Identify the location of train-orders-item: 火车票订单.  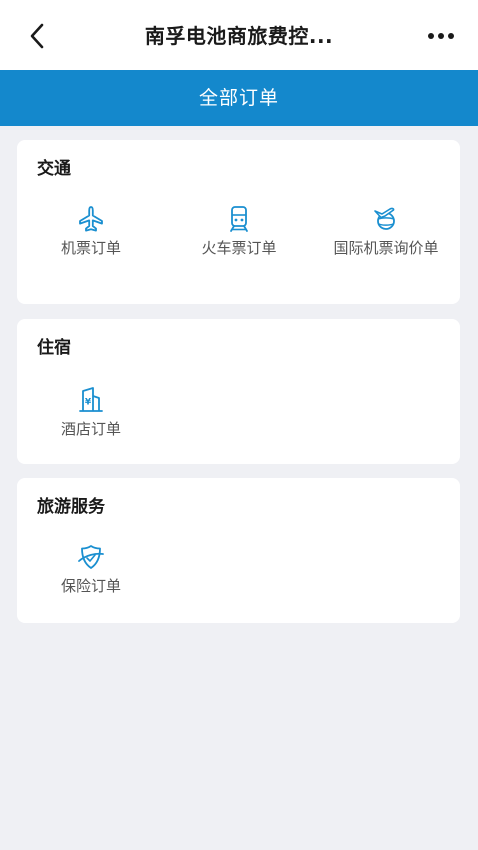
(239, 230).